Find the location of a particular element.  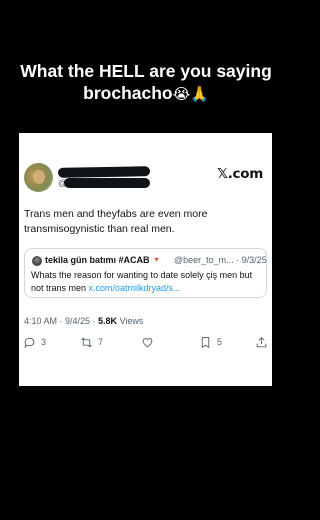

views-label: Views is located at coordinates (130, 321).